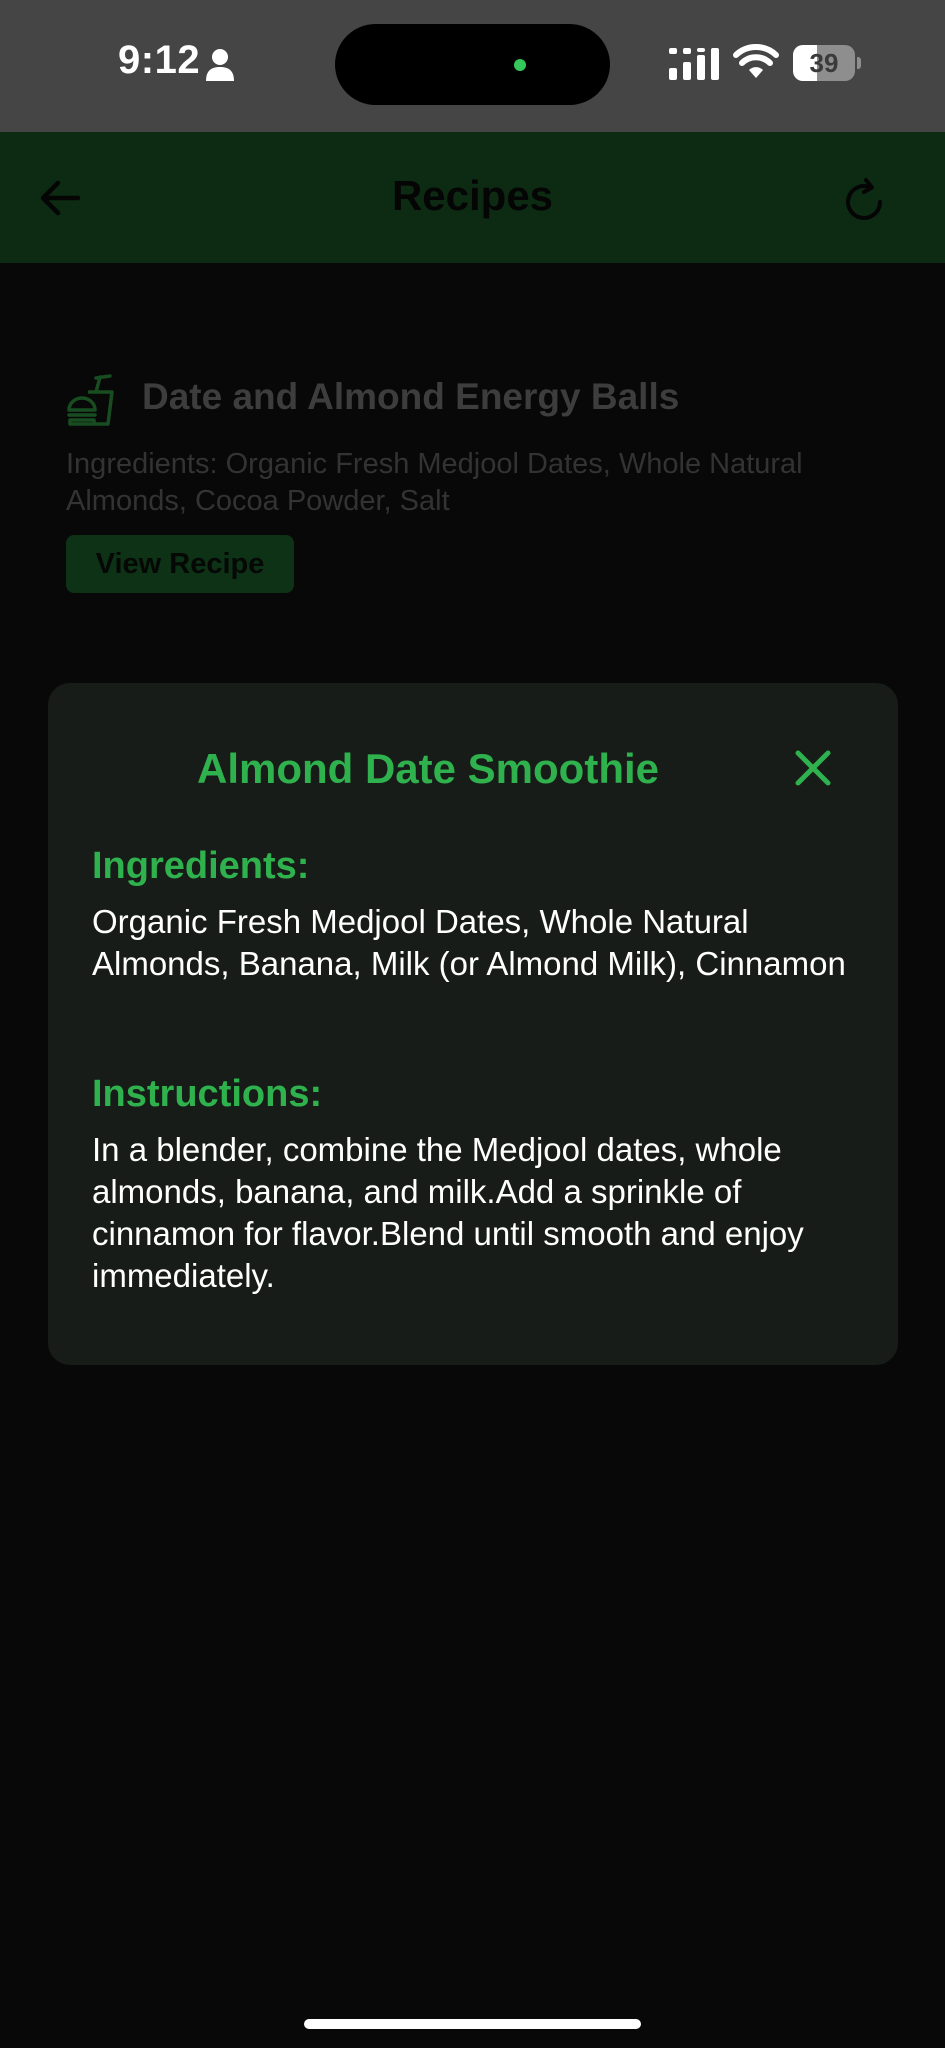 The height and width of the screenshot is (2048, 945). I want to click on ingredients-heading: Ingredients:, so click(201, 866).